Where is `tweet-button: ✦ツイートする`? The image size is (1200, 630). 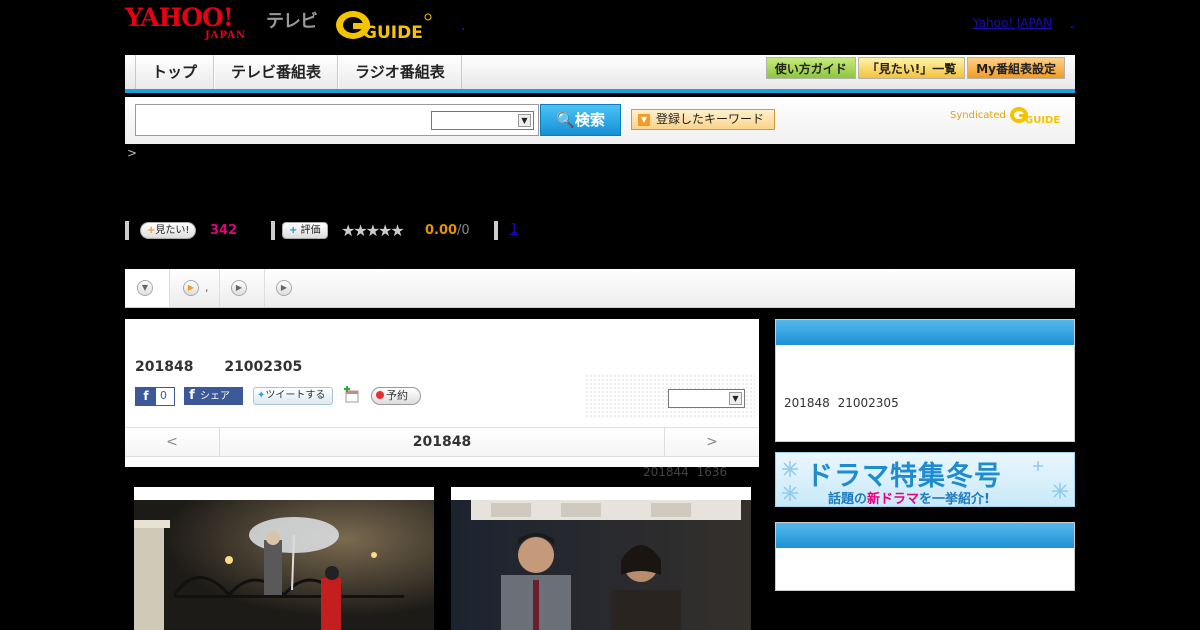 tweet-button: ✦ツイートする is located at coordinates (293, 396).